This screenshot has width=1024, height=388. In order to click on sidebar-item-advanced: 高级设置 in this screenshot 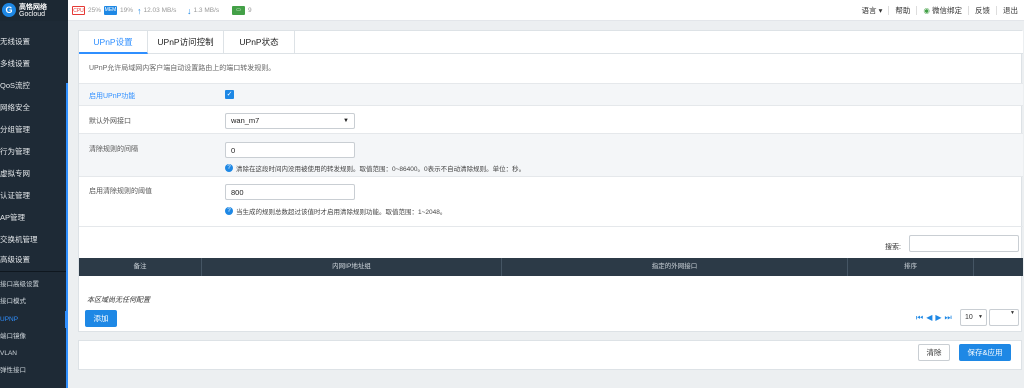, I will do `click(34, 260)`.